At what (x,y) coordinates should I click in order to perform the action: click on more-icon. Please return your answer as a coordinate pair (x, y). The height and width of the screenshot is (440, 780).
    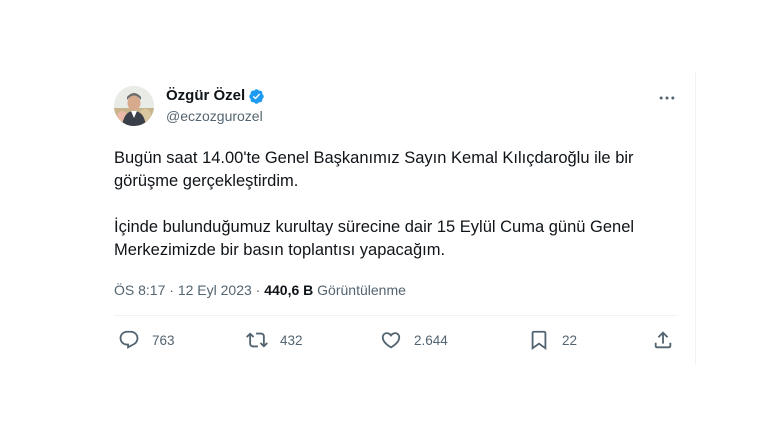
    Looking at the image, I should click on (667, 98).